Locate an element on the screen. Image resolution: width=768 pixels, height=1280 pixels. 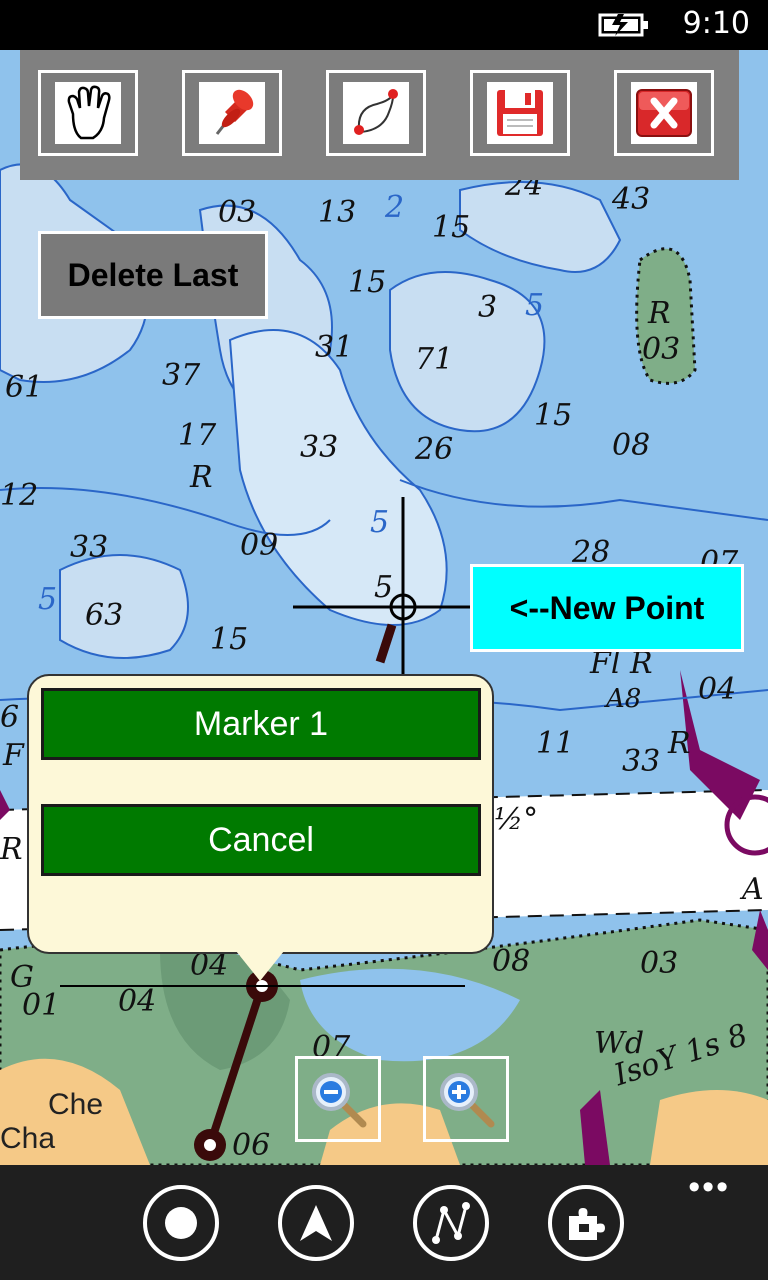
depth-label: ½° is located at coordinates (516, 819).